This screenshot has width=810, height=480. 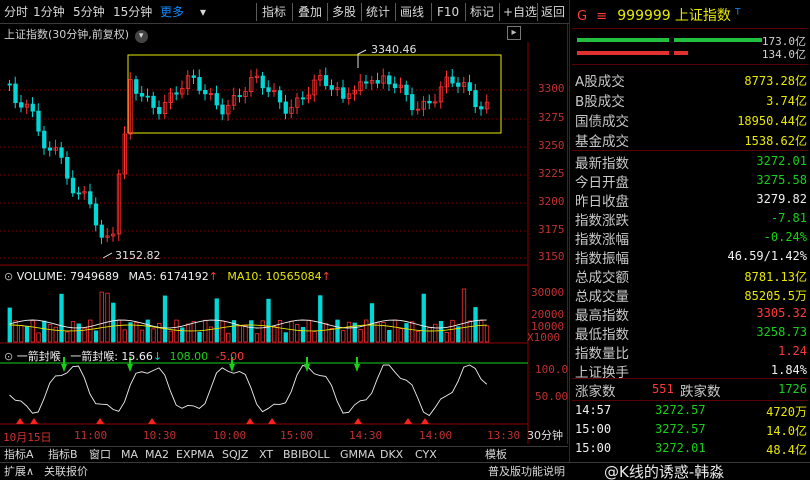 What do you see at coordinates (100, 455) in the screenshot?
I see `indicator-tab: 窗口` at bounding box center [100, 455].